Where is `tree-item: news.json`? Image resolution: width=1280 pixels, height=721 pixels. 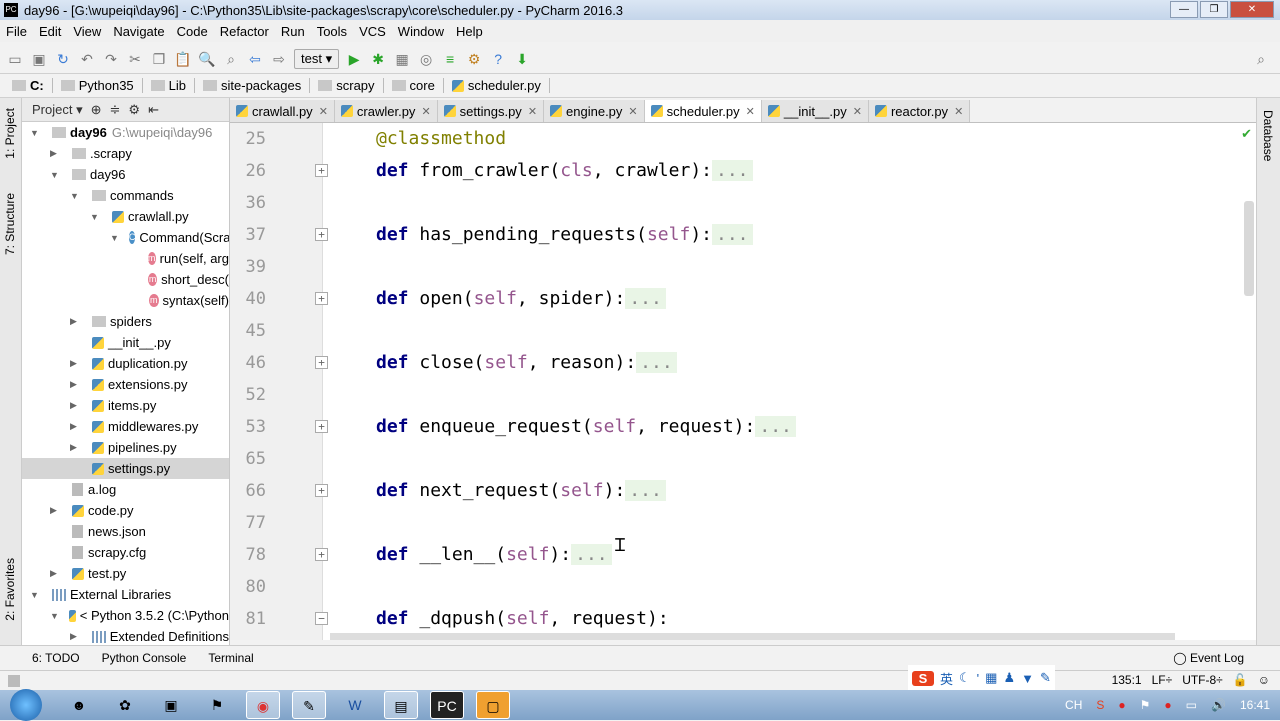 tree-item: news.json is located at coordinates (125, 531).